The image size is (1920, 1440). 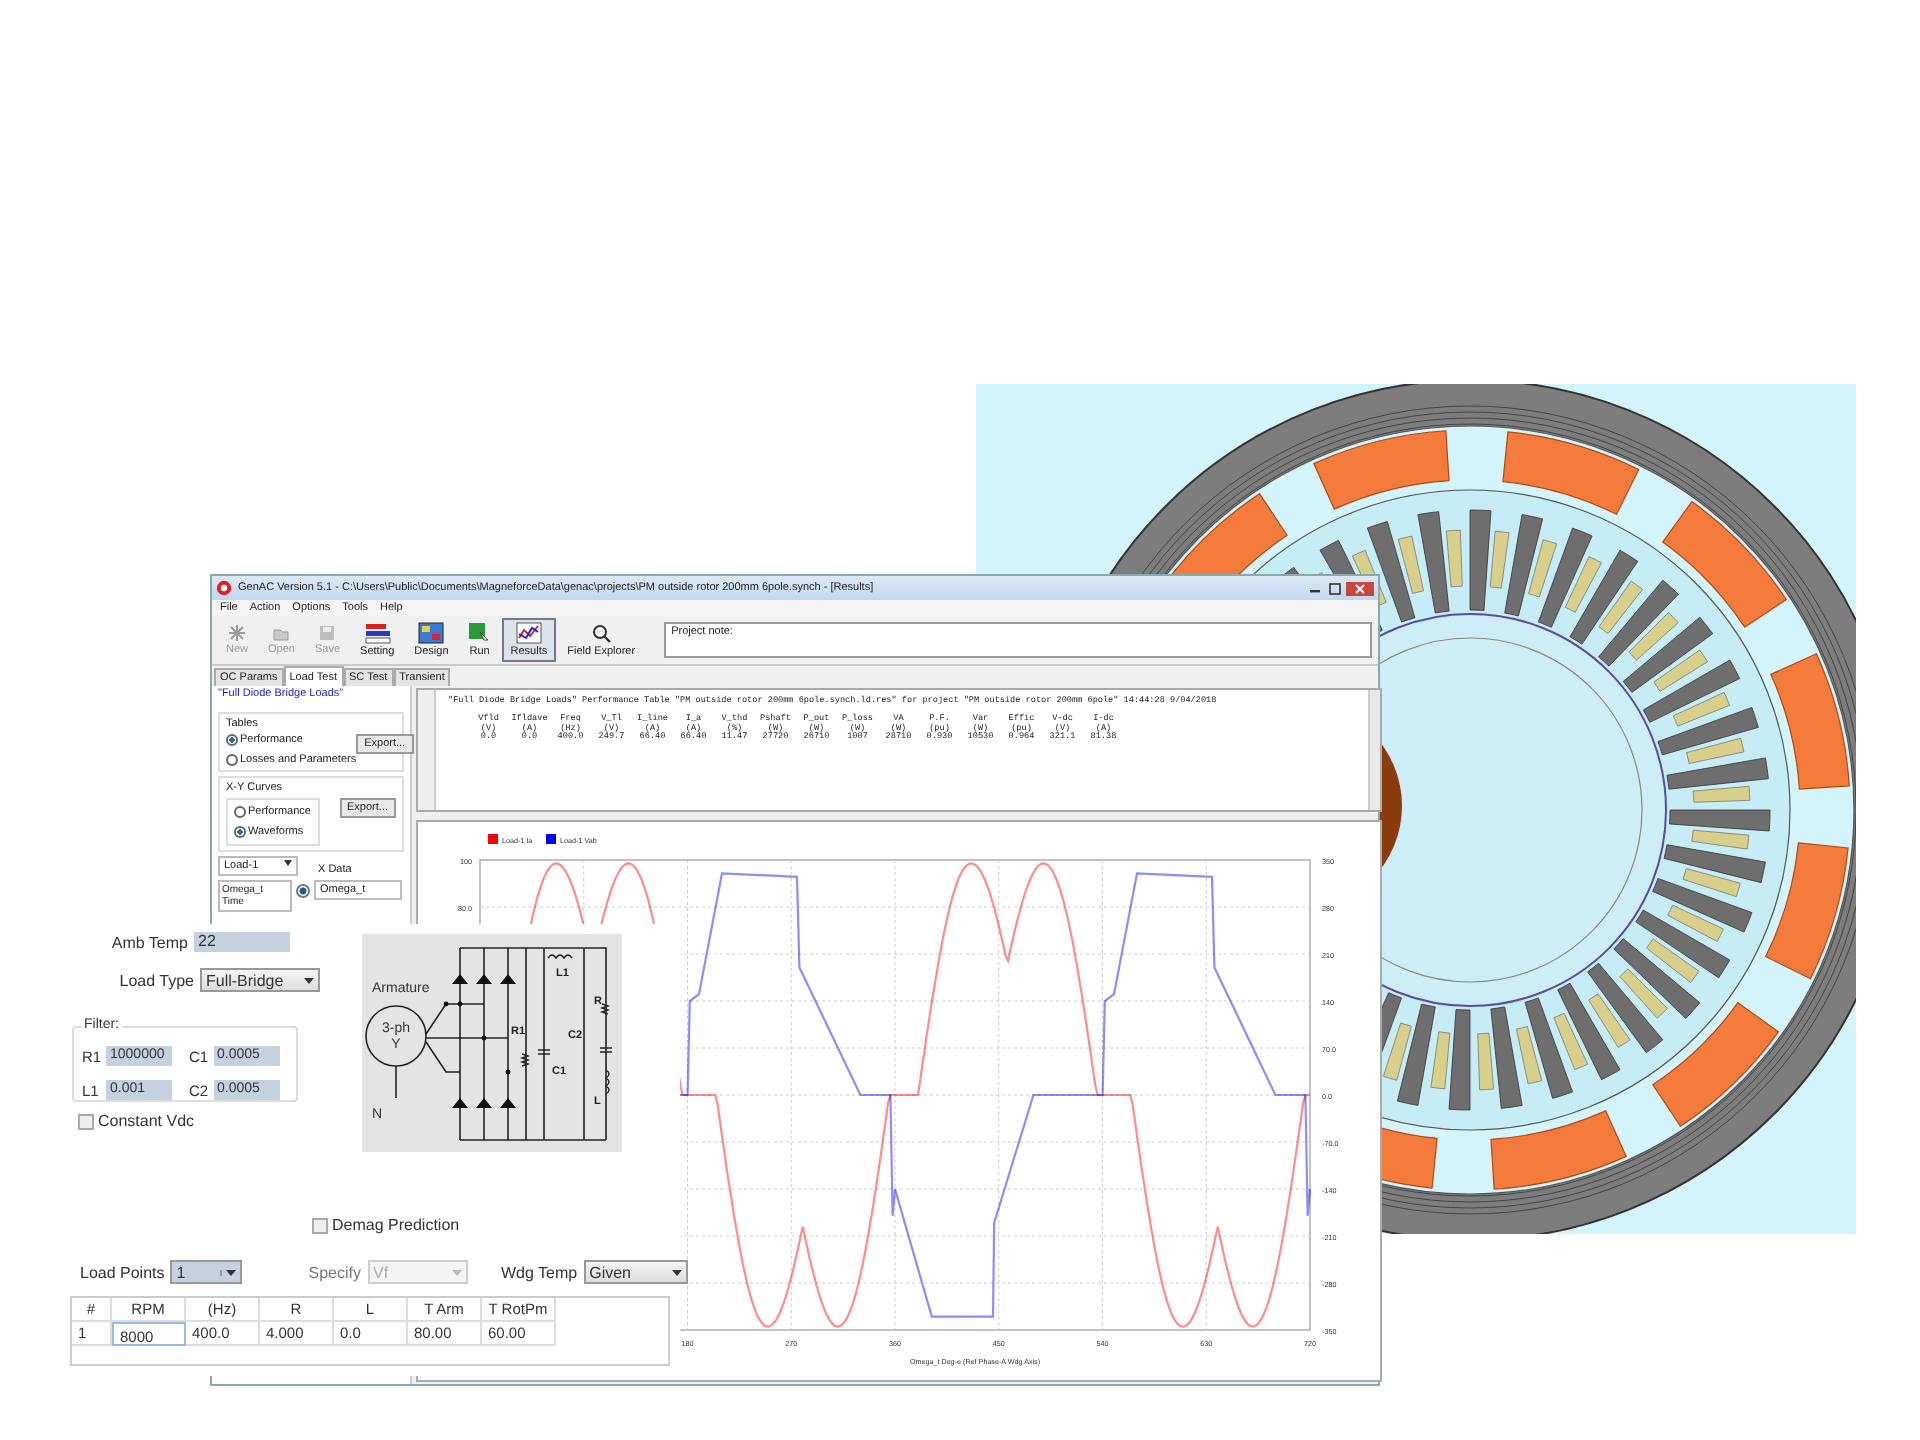 What do you see at coordinates (1335, 588) in the screenshot?
I see `maximize-icon` at bounding box center [1335, 588].